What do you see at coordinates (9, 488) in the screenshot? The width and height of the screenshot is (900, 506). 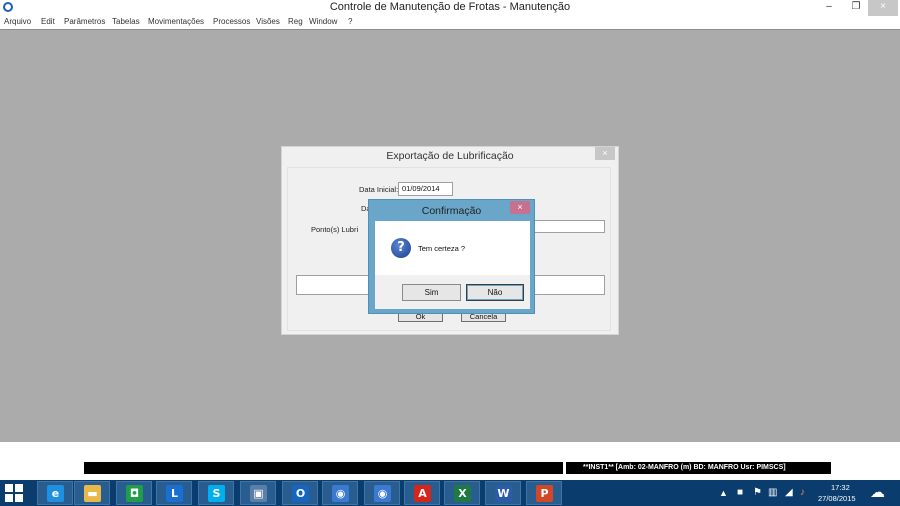 I see `windows-logo-icon` at bounding box center [9, 488].